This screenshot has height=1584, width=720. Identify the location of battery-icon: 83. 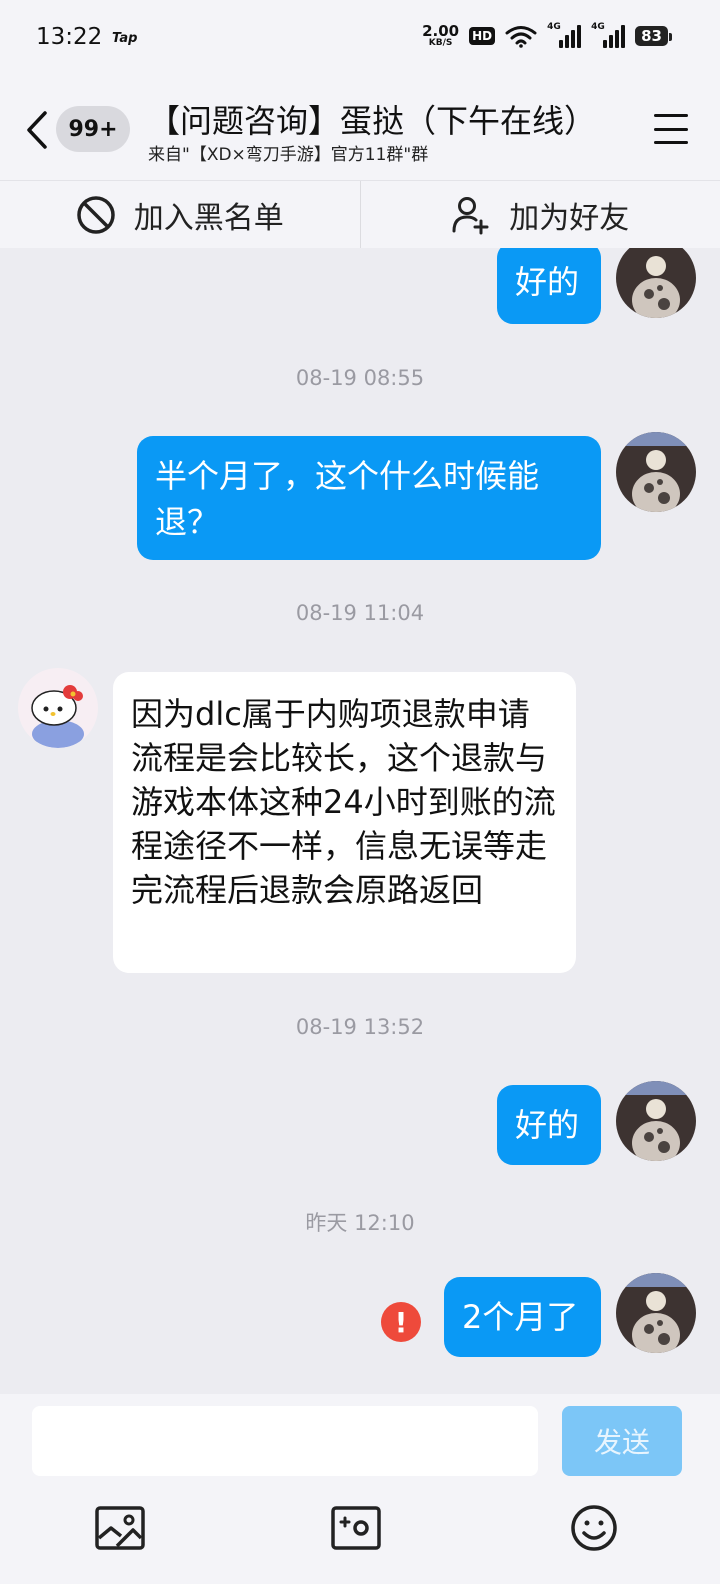
(653, 36).